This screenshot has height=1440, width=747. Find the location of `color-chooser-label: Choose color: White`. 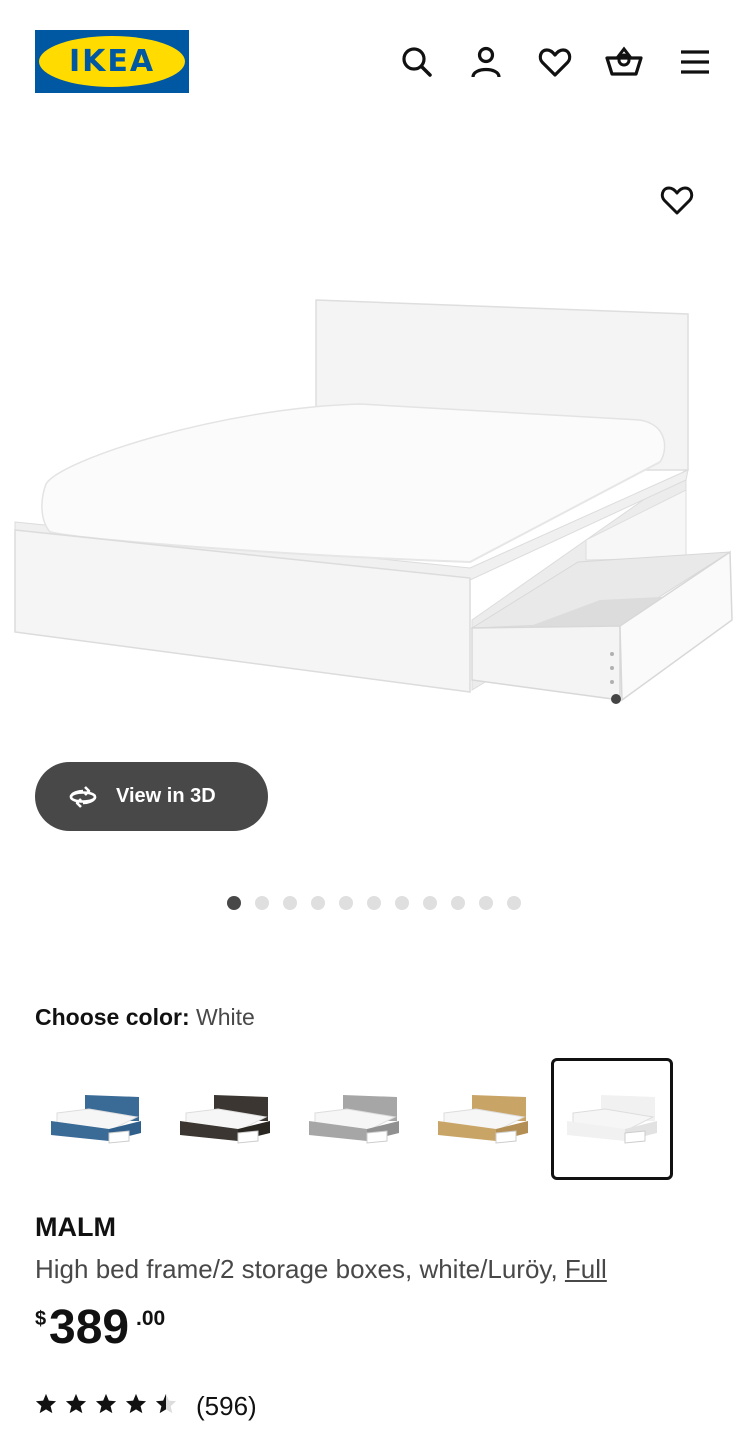

color-chooser-label: Choose color: White is located at coordinates (145, 1017).